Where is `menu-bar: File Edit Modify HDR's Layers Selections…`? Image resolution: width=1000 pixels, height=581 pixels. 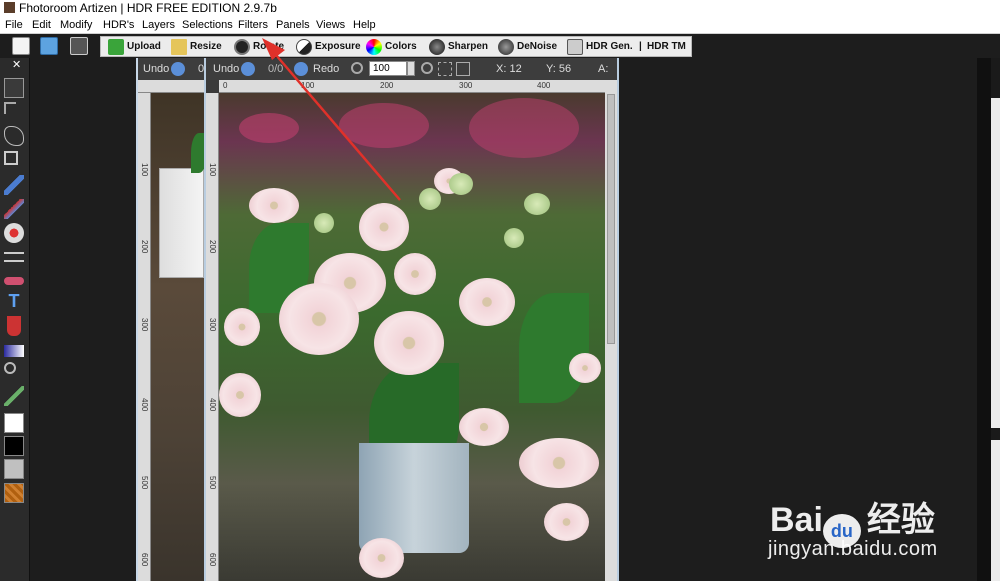
menu-bar: File Edit Modify HDR's Layers Selections… is located at coordinates (500, 25).